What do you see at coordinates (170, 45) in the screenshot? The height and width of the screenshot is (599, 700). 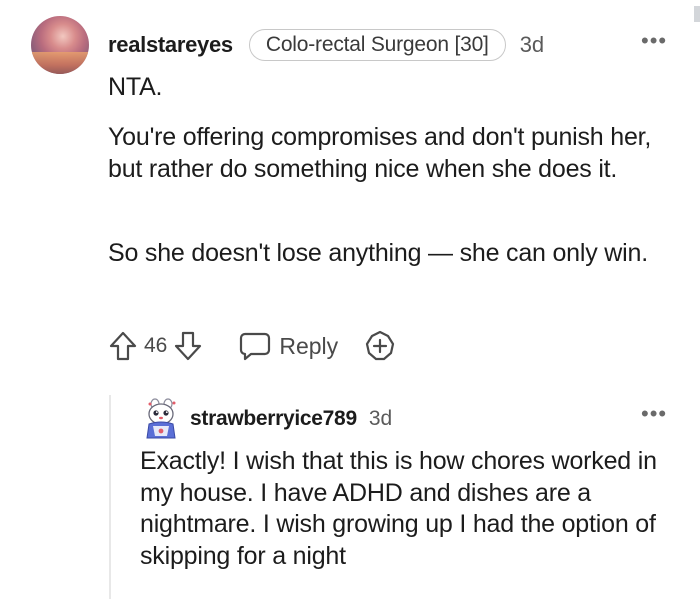 I see `username: realstareyes` at bounding box center [170, 45].